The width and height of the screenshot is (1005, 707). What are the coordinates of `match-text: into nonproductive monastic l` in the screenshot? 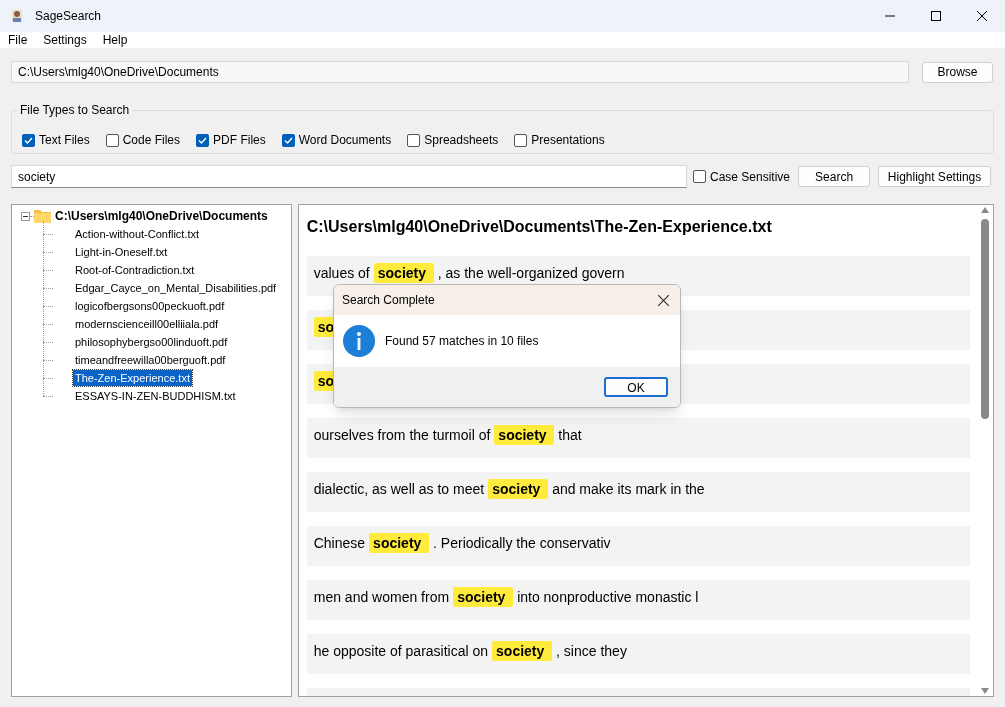 It's located at (608, 597).